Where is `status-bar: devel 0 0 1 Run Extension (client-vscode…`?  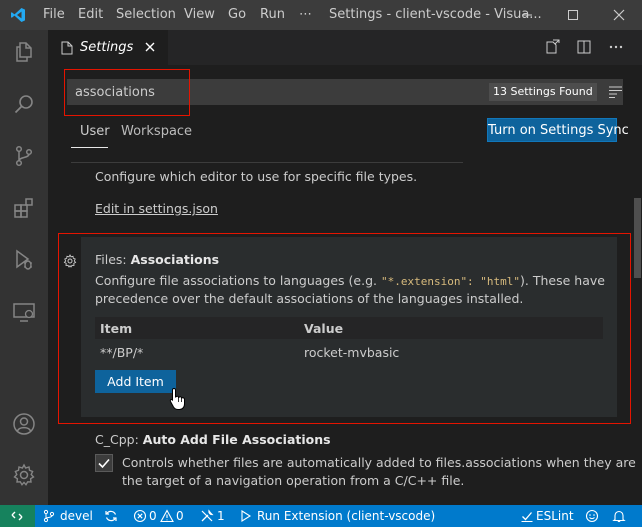 status-bar: devel 0 0 1 Run Extension (client-vscode… is located at coordinates (321, 516).